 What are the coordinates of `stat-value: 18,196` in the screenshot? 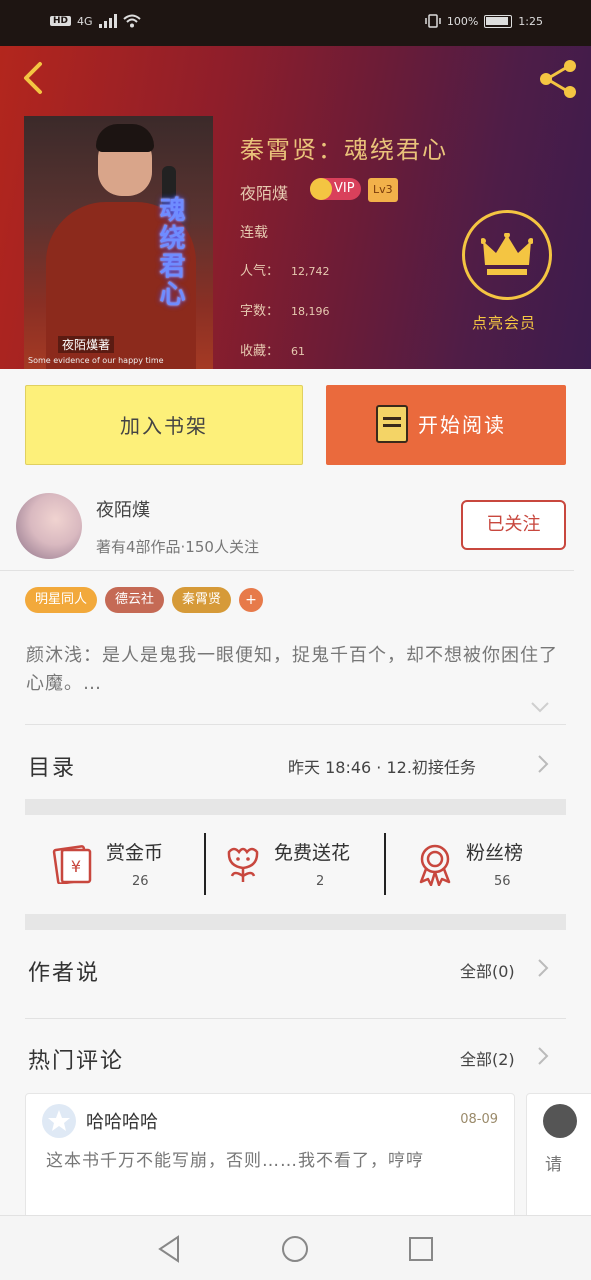 It's located at (310, 311).